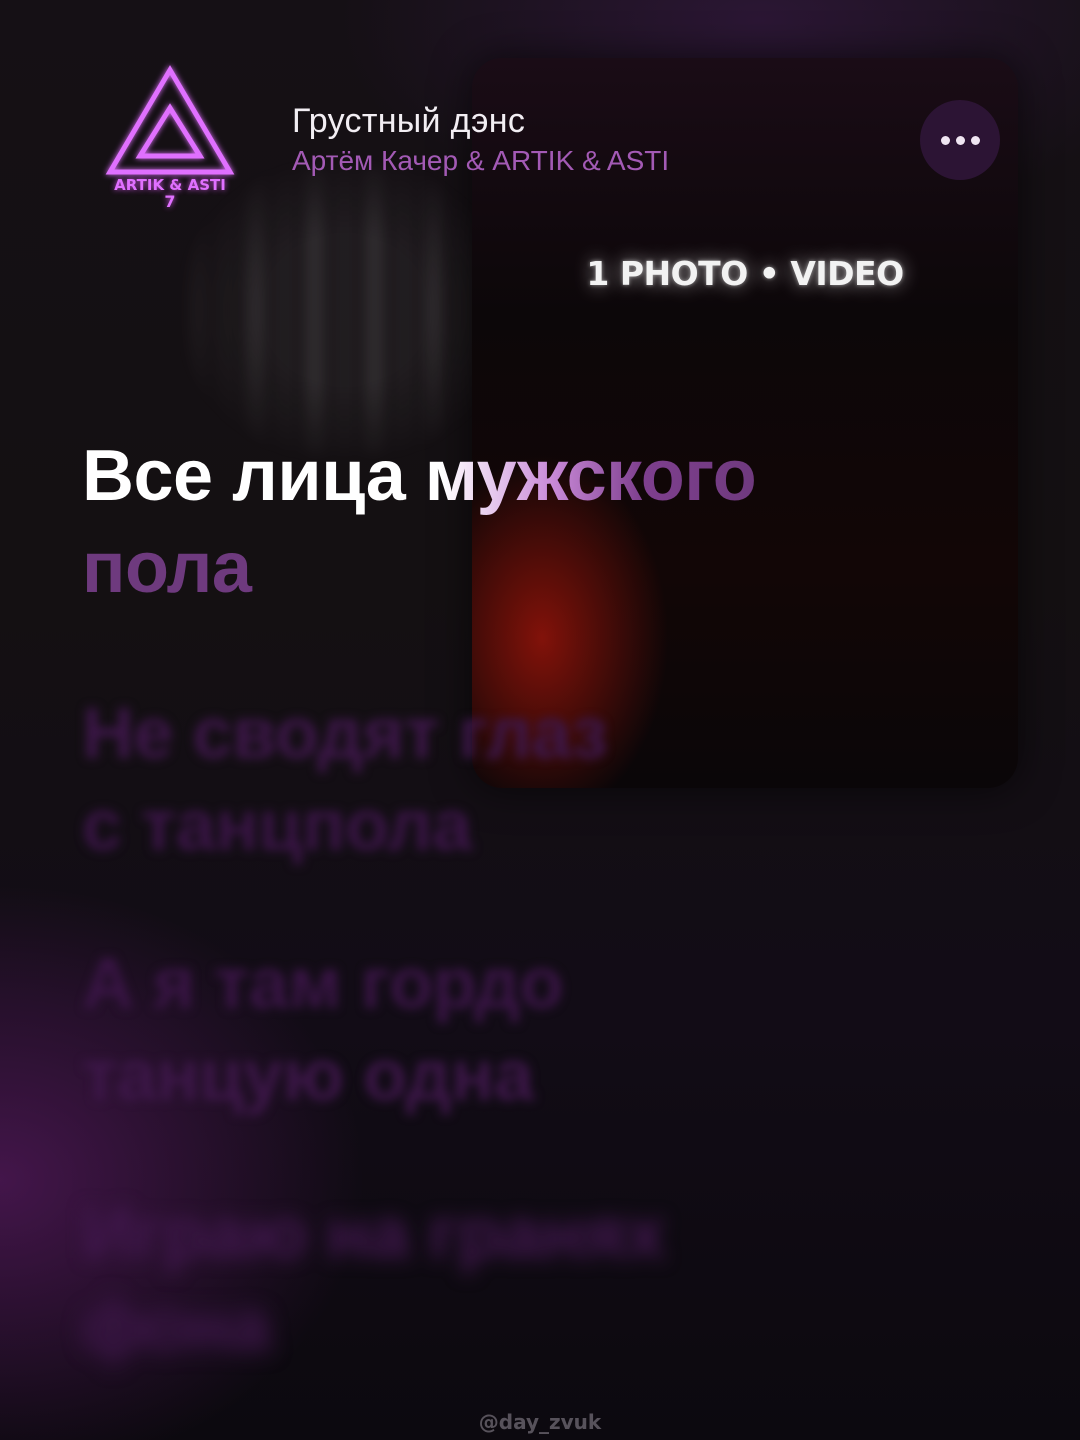 Image resolution: width=1080 pixels, height=1440 pixels. Describe the element at coordinates (170, 201) in the screenshot. I see `cover-text-number: 7` at that location.